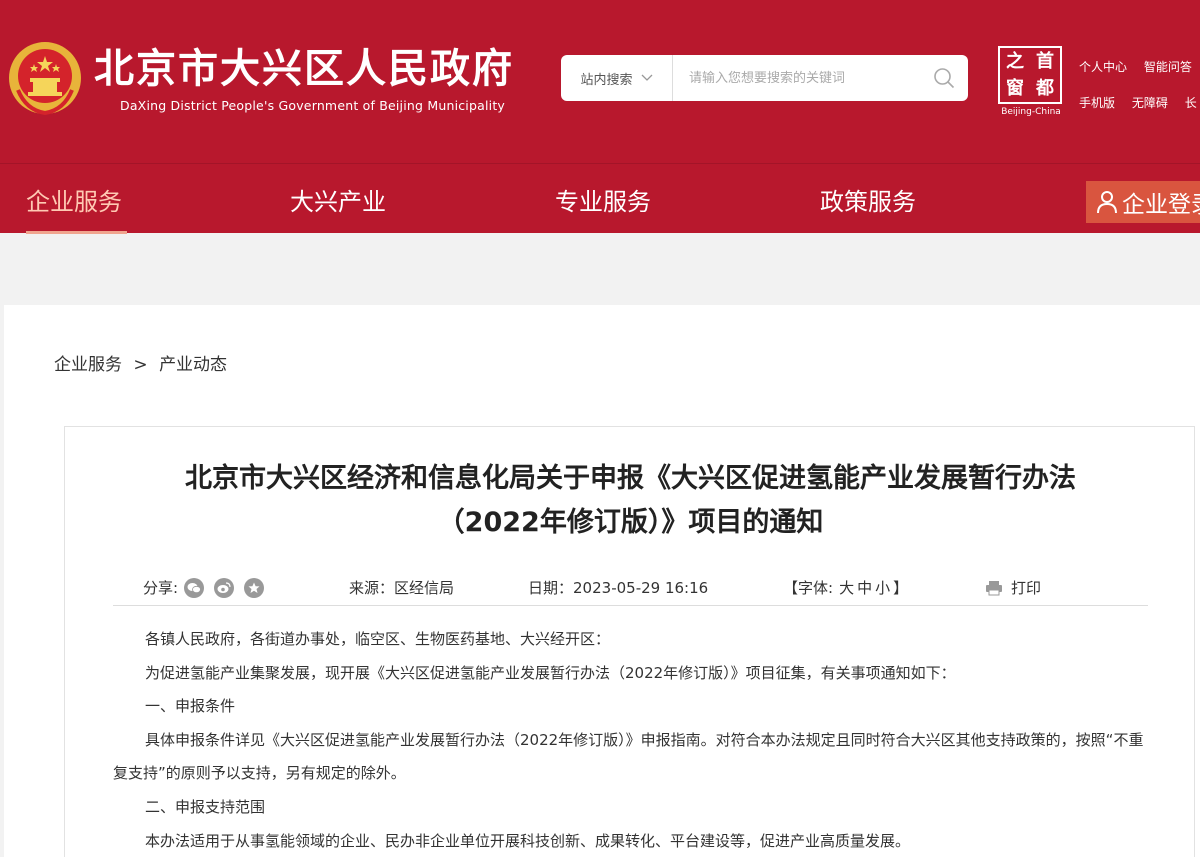 The width and height of the screenshot is (1200, 857). What do you see at coordinates (338, 199) in the screenshot?
I see `nav-item-daxing-industry: 大兴产业` at bounding box center [338, 199].